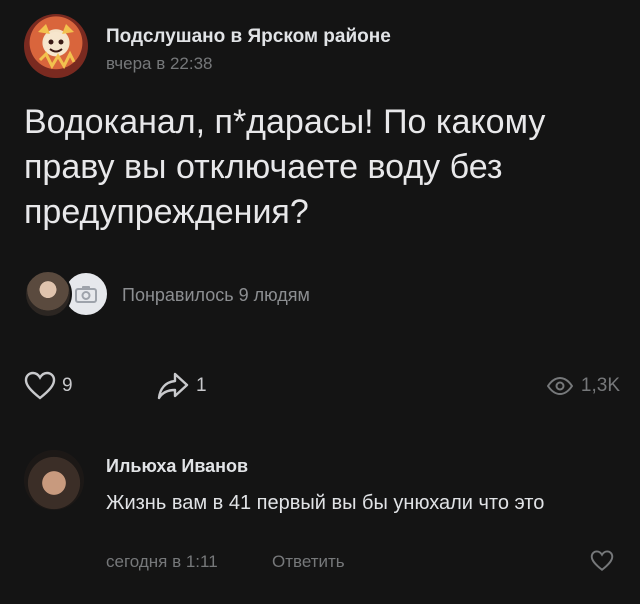  I want to click on comment-author: Ильюха Иванов, so click(177, 466).